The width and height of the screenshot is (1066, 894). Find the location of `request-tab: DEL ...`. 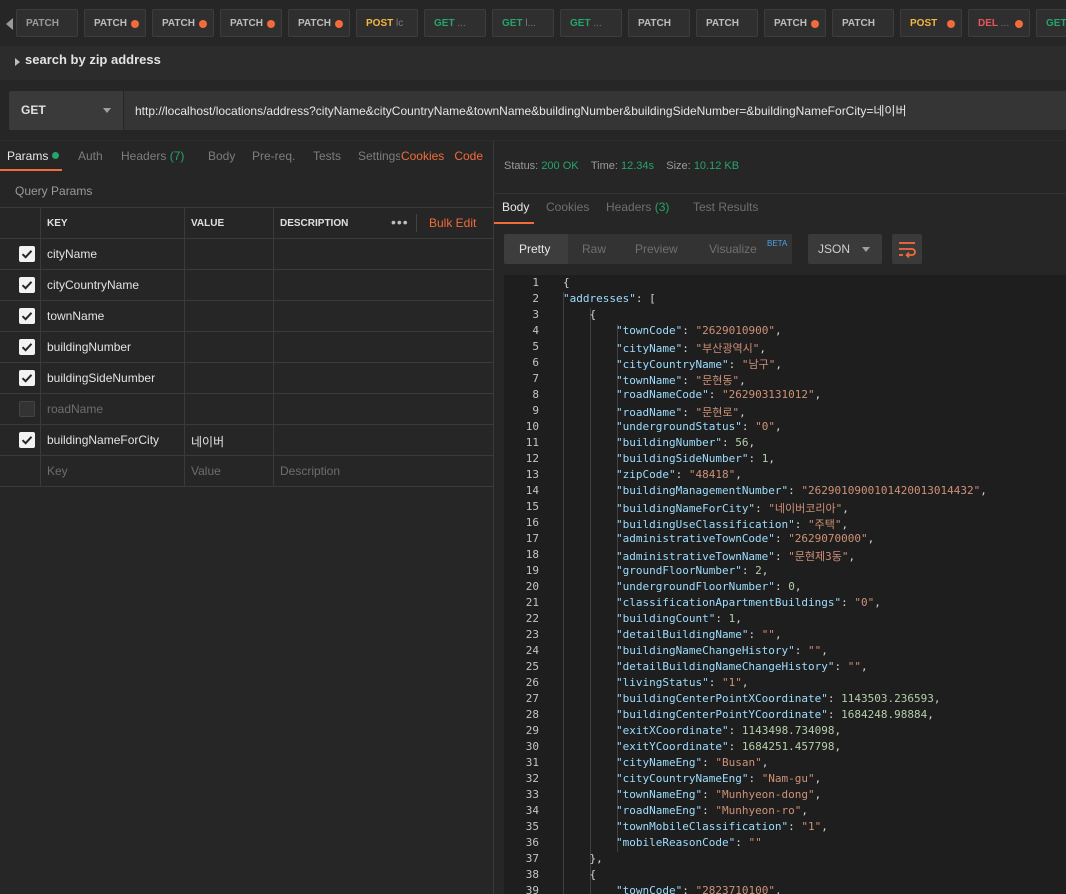

request-tab: DEL ... is located at coordinates (999, 23).